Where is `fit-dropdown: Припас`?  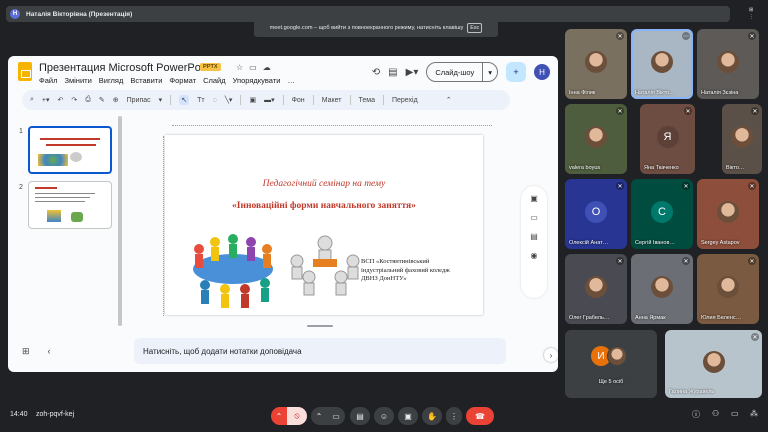
fit-dropdown: Припас is located at coordinates (139, 100).